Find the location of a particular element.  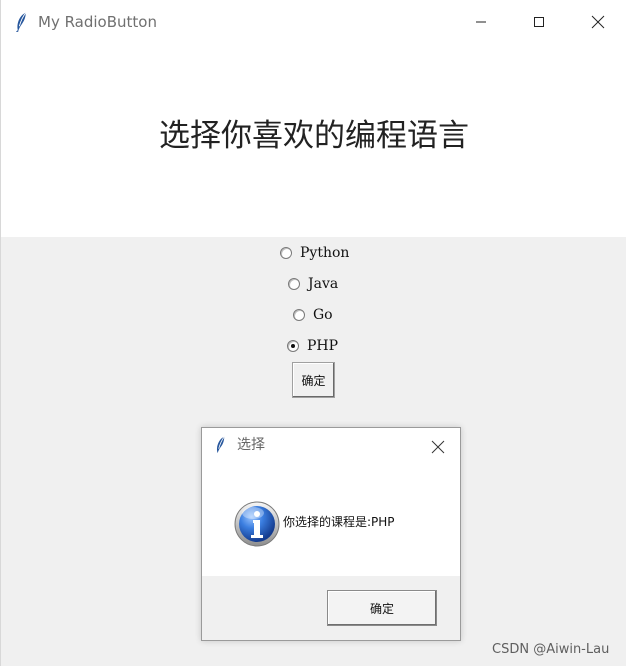

radio-option-python: Python is located at coordinates (314, 253).